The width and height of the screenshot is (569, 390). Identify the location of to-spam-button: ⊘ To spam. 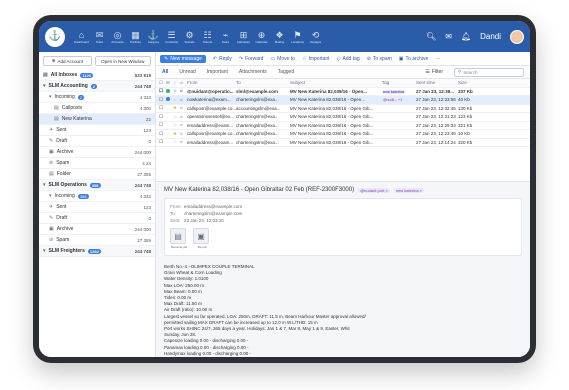
(379, 59).